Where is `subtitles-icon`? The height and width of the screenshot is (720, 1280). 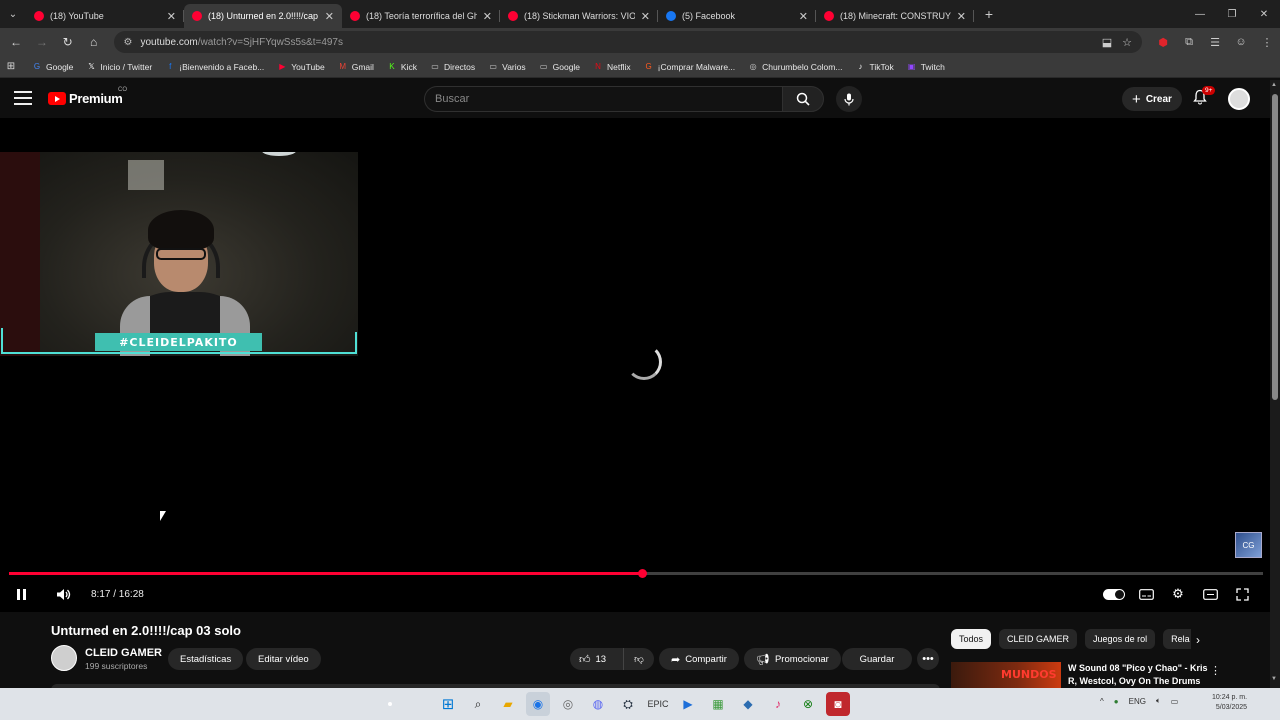
subtitles-icon is located at coordinates (1146, 594).